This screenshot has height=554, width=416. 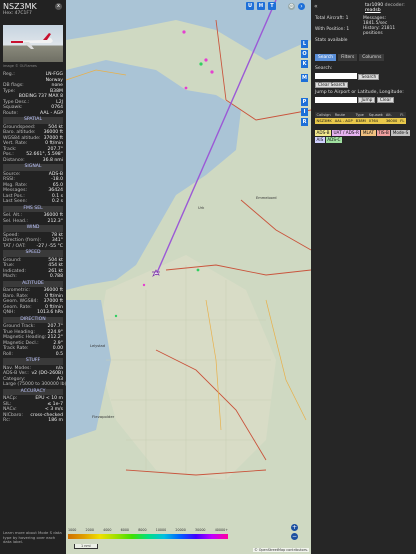 What do you see at coordinates (281, 550) in the screenshot?
I see `osm-attribution: © OpenStreetMap contributors.` at bounding box center [281, 550].